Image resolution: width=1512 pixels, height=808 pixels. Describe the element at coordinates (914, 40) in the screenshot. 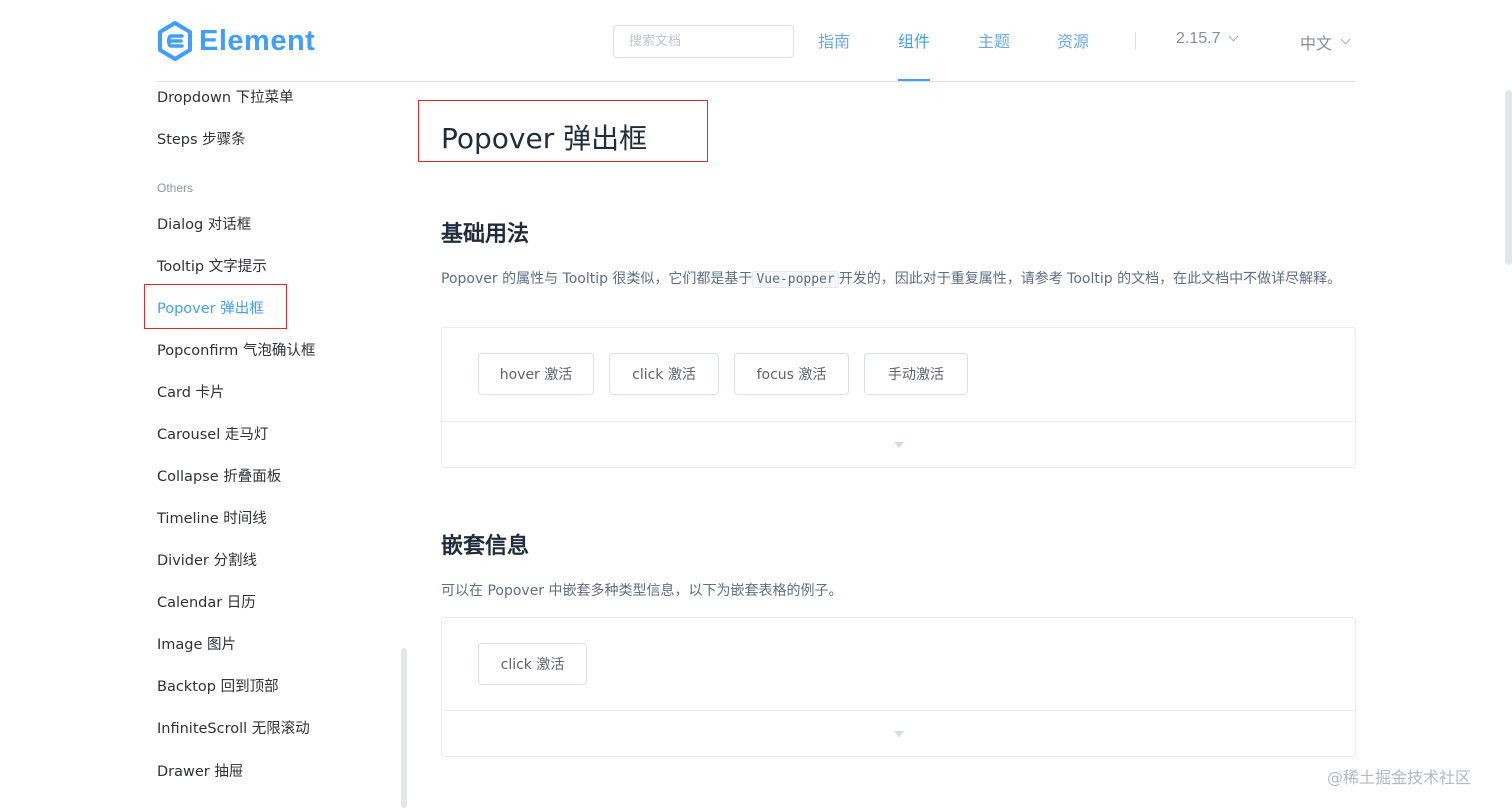

I see `nav-components: 组件` at that location.